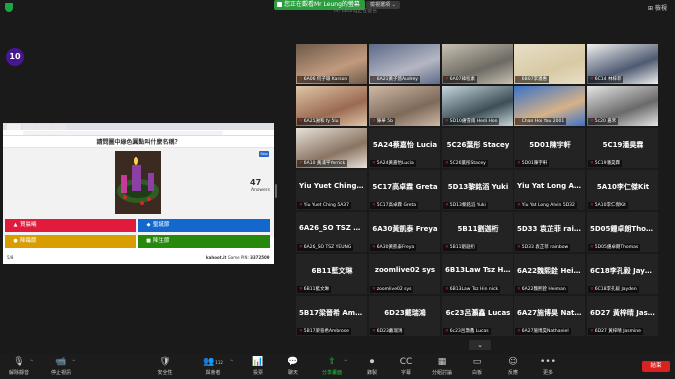 The image size is (675, 379). I want to click on view-button: ⊞ 檢視, so click(657, 7).